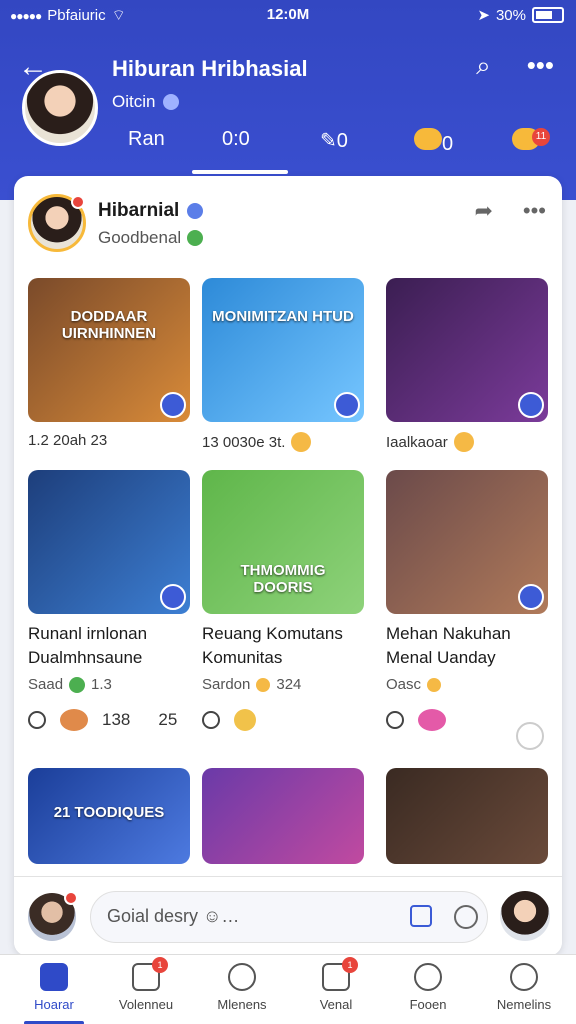 The image size is (576, 1024). I want to click on tile-count: 324, so click(289, 684).